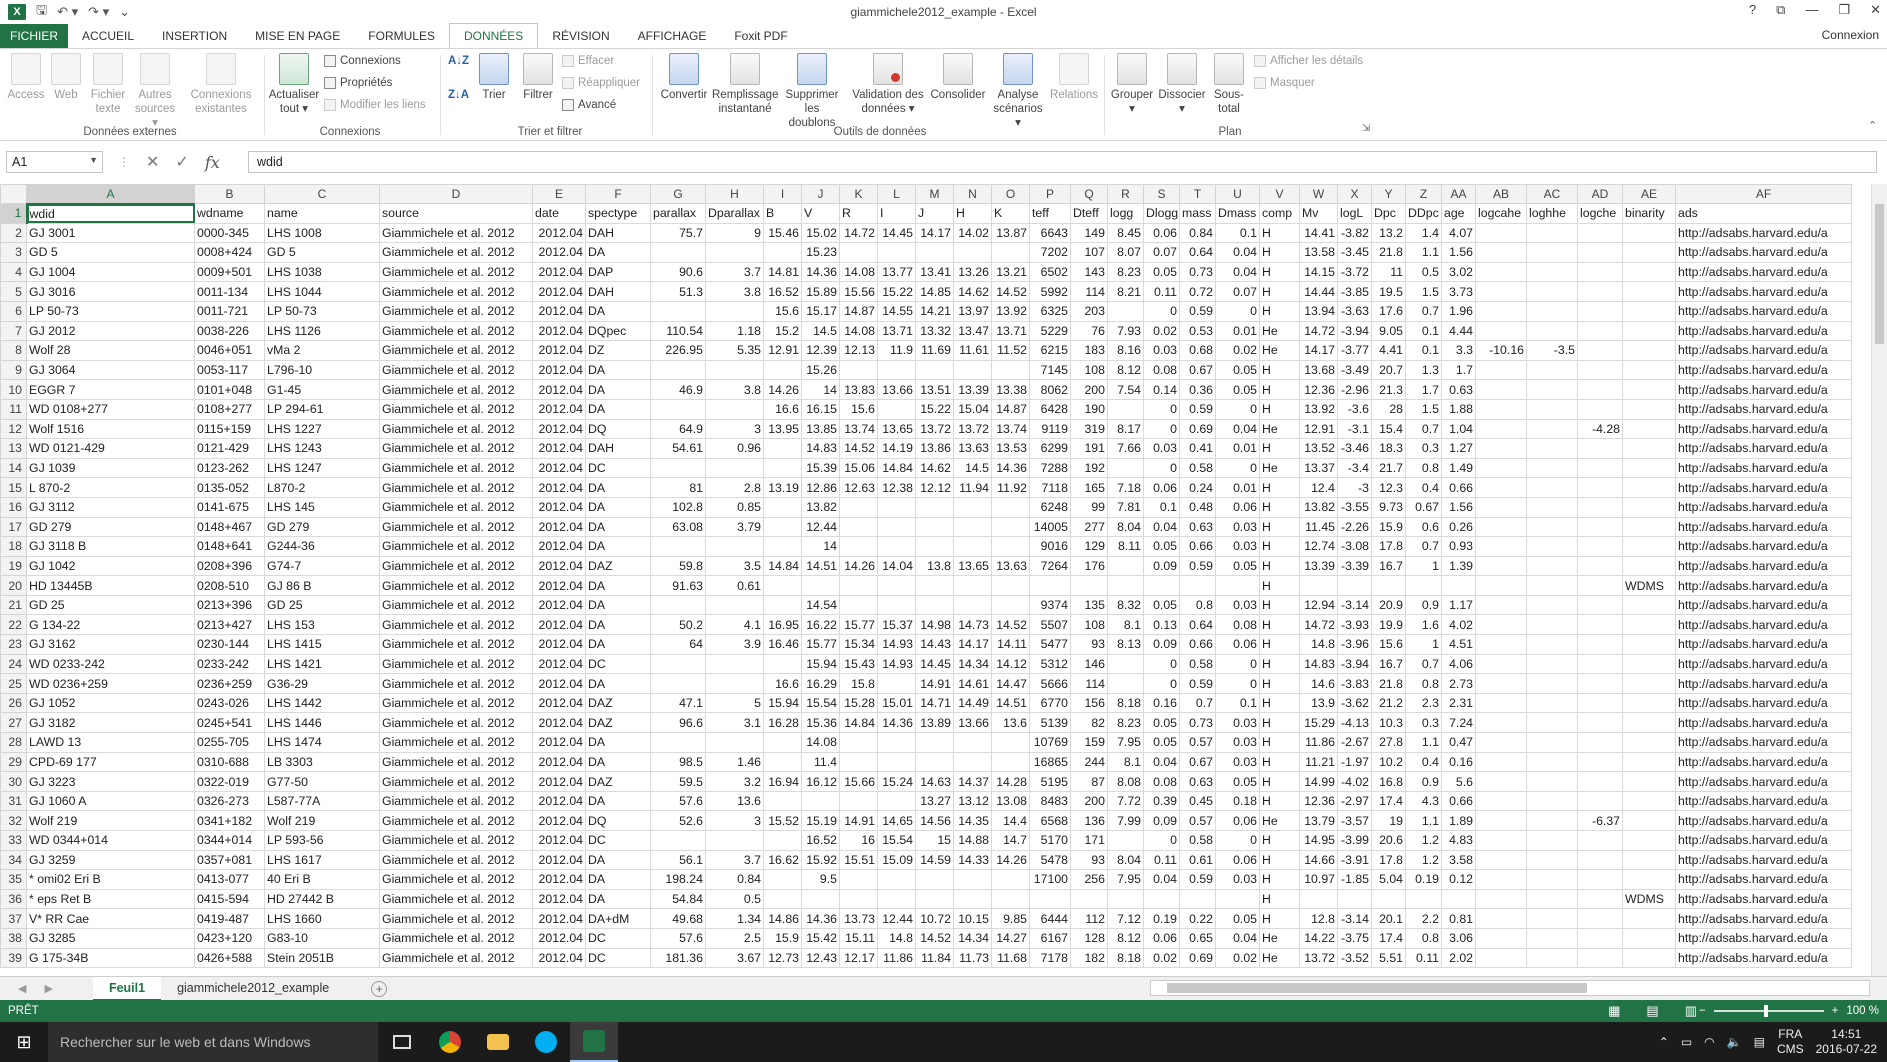 Image resolution: width=1887 pixels, height=1062 pixels. Describe the element at coordinates (1125, 291) in the screenshot. I see `cell: 8.21` at that location.